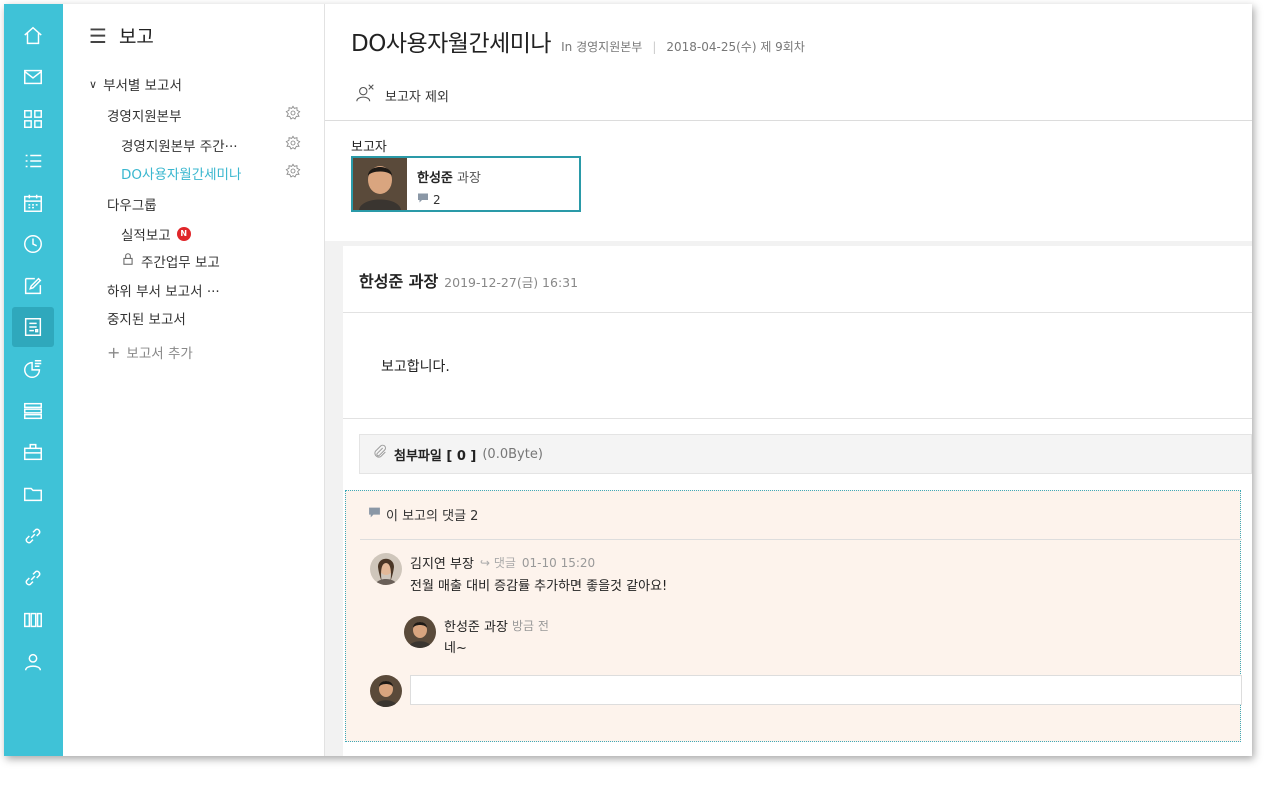 Image resolution: width=1280 pixels, height=785 pixels. I want to click on sidebar-item-sub-dept: 하위 부서 보고서 ···, so click(163, 290).